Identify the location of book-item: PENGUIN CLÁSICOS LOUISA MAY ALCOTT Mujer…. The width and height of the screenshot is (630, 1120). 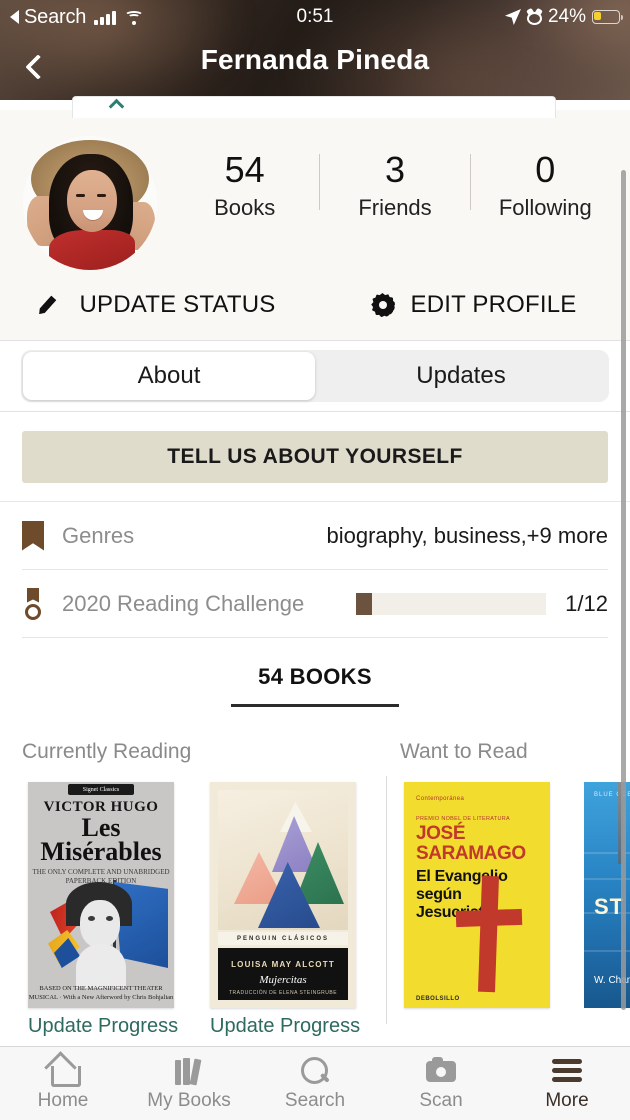
(285, 910).